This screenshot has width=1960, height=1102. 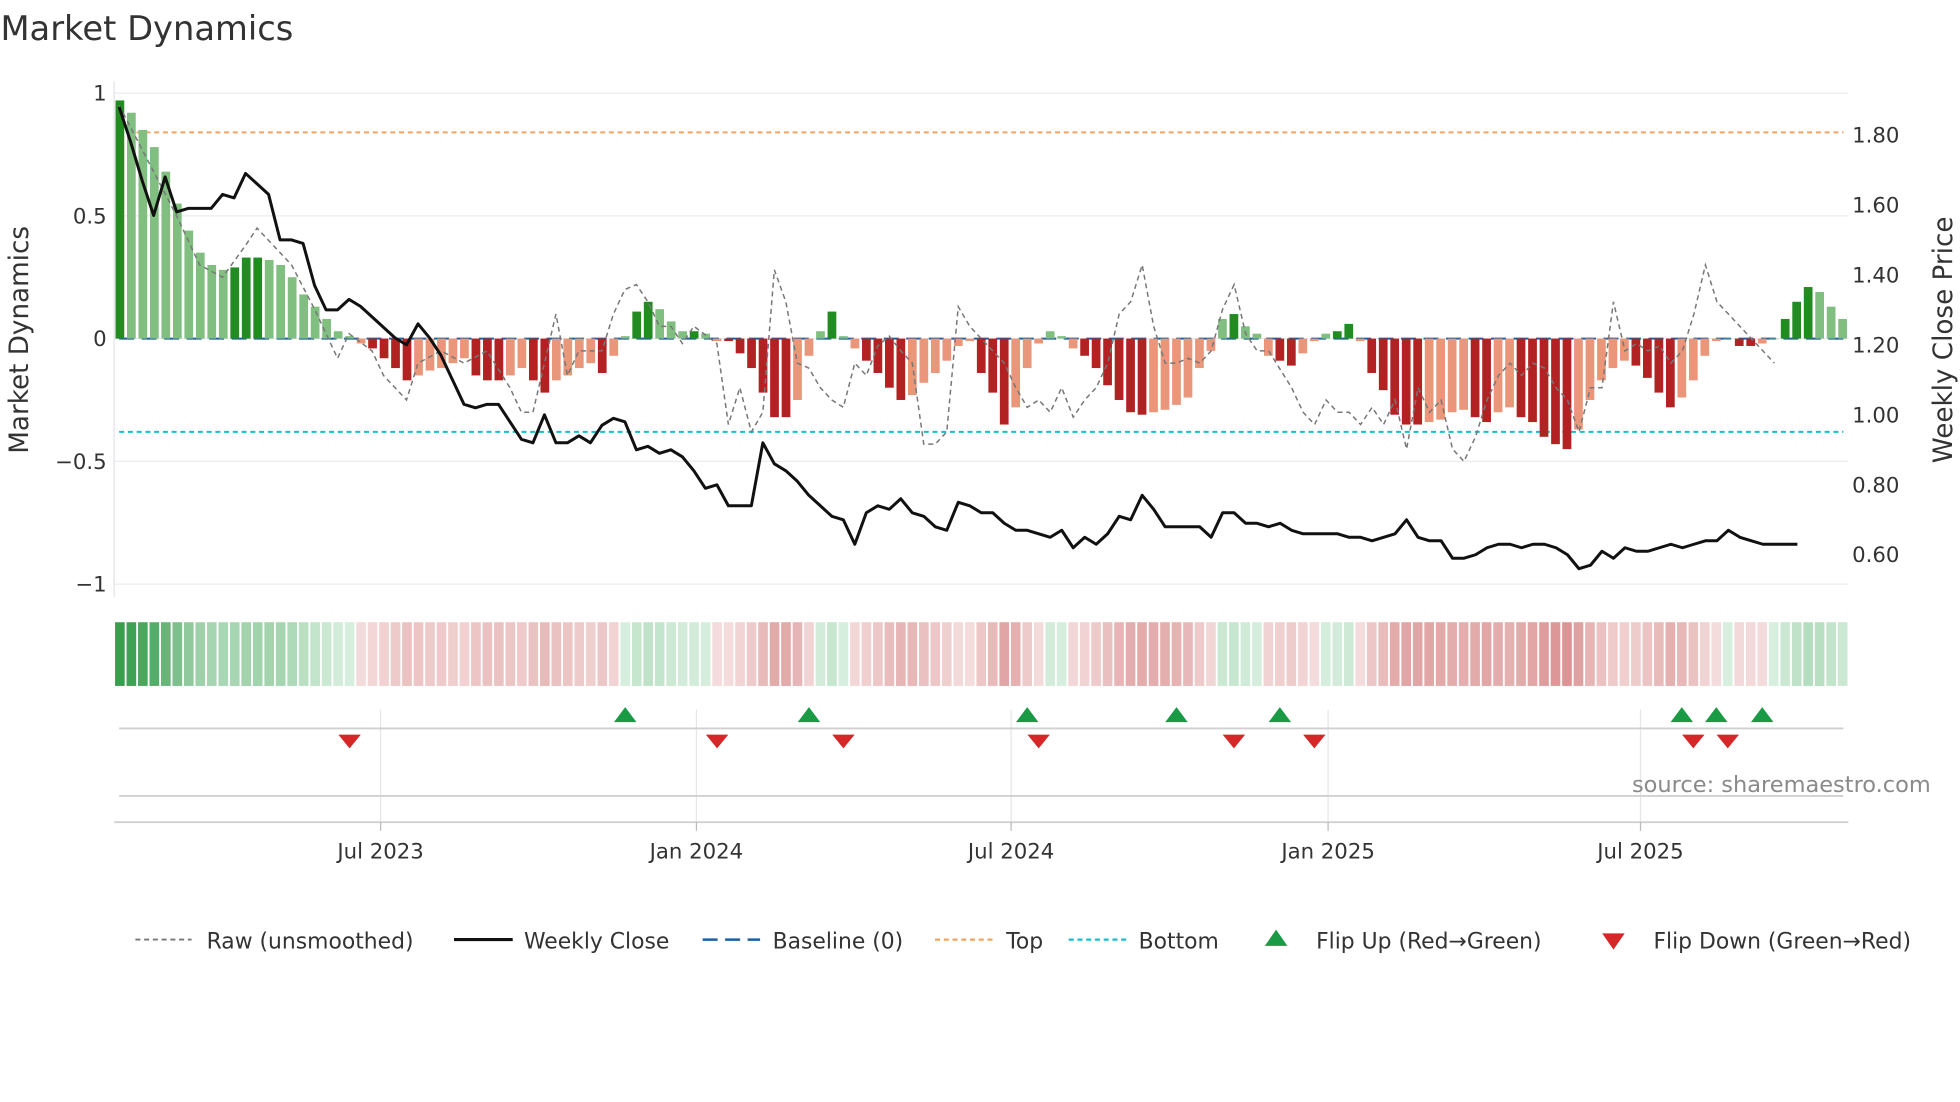 What do you see at coordinates (1276, 937) in the screenshot?
I see `flip-up-icon` at bounding box center [1276, 937].